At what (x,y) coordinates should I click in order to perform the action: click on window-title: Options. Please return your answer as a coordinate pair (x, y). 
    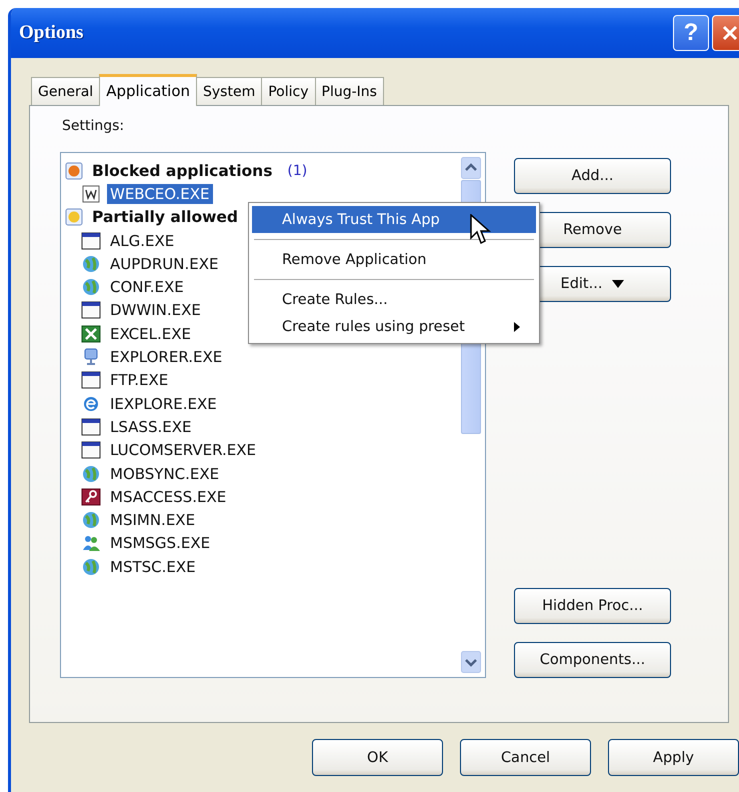
    Looking at the image, I should click on (51, 33).